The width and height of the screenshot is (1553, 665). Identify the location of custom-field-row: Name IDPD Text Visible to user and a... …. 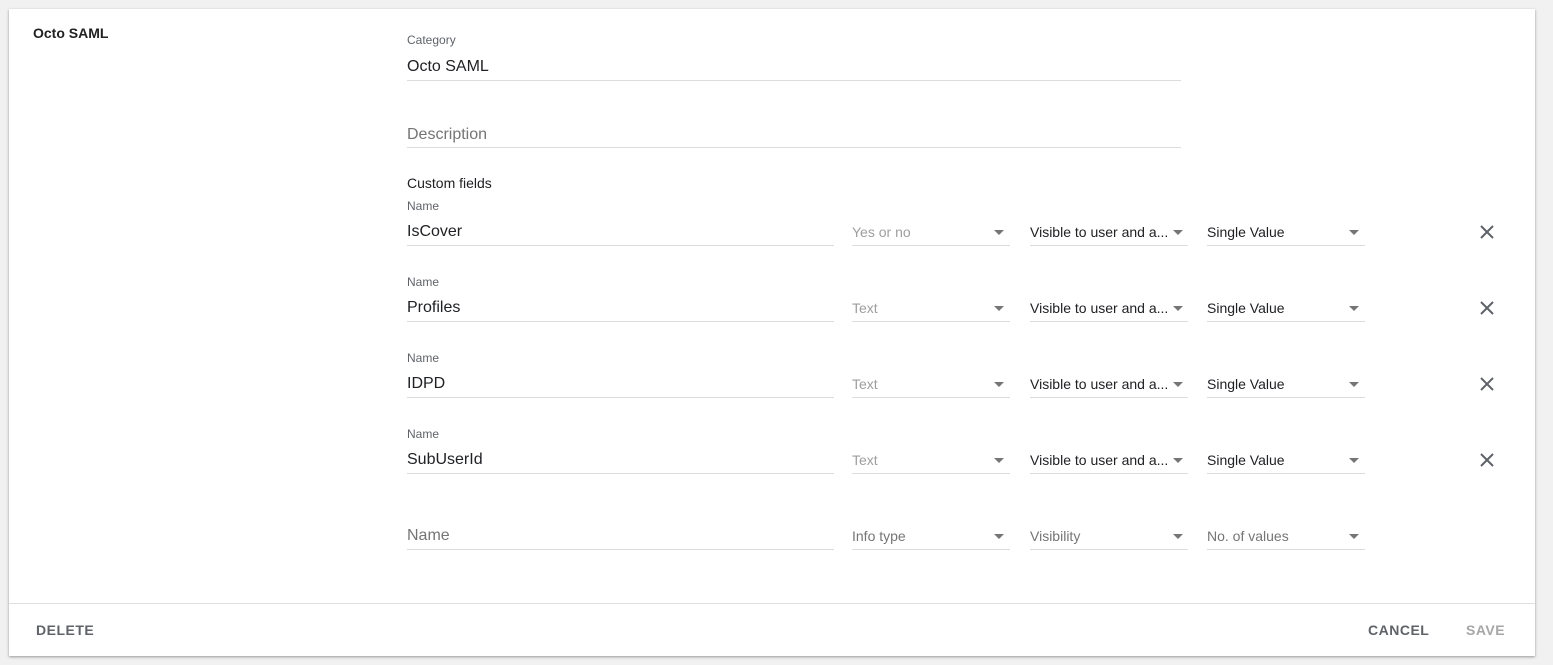
(772, 380).